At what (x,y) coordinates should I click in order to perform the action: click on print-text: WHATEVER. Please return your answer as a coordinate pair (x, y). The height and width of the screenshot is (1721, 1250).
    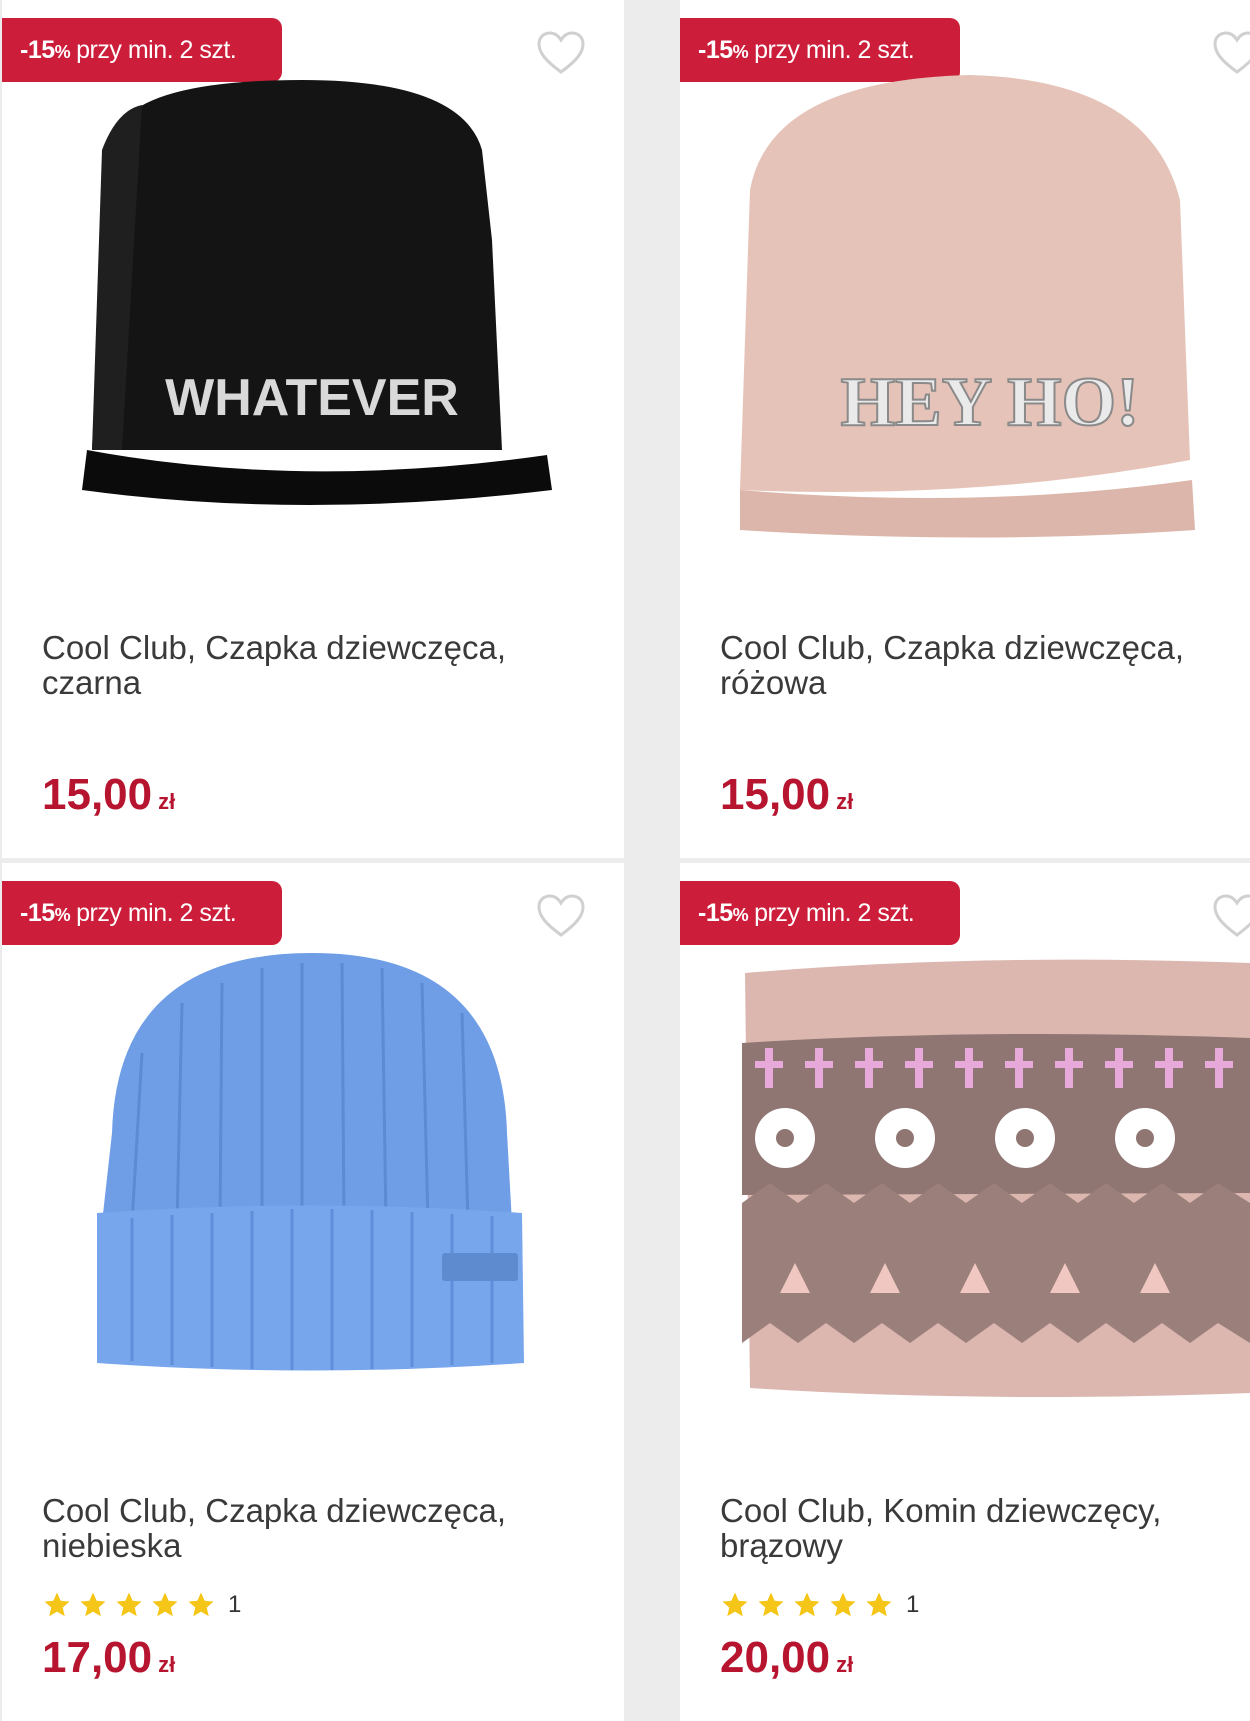
    Looking at the image, I should click on (312, 398).